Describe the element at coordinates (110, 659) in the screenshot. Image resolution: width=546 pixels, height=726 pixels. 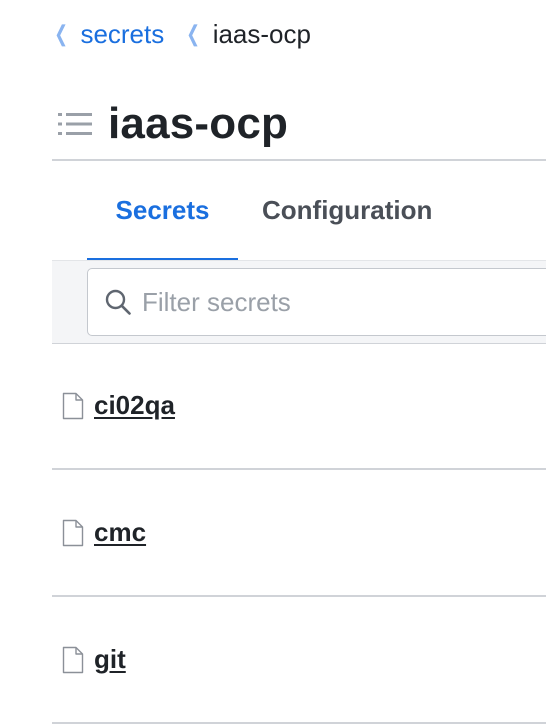
I see `secret-link-git: git` at that location.